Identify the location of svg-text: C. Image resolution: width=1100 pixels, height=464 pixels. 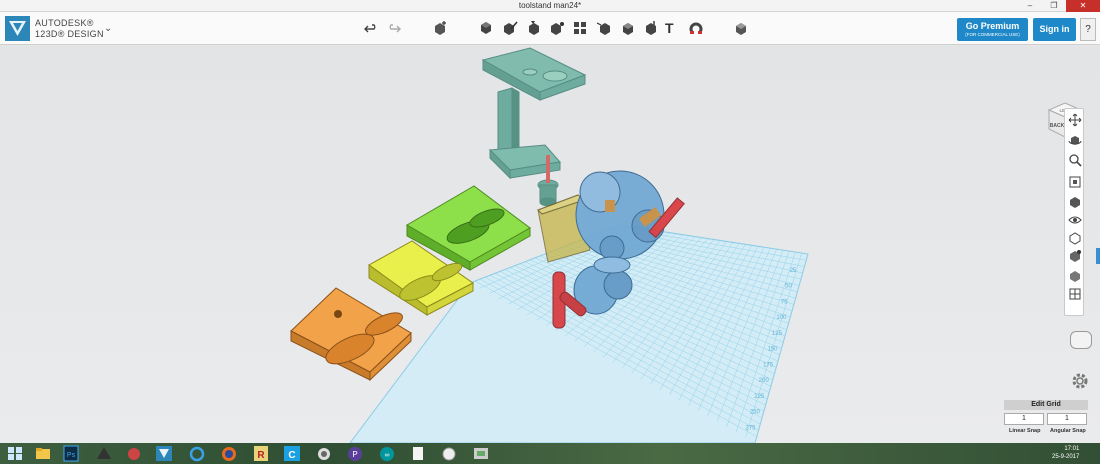
(291, 455).